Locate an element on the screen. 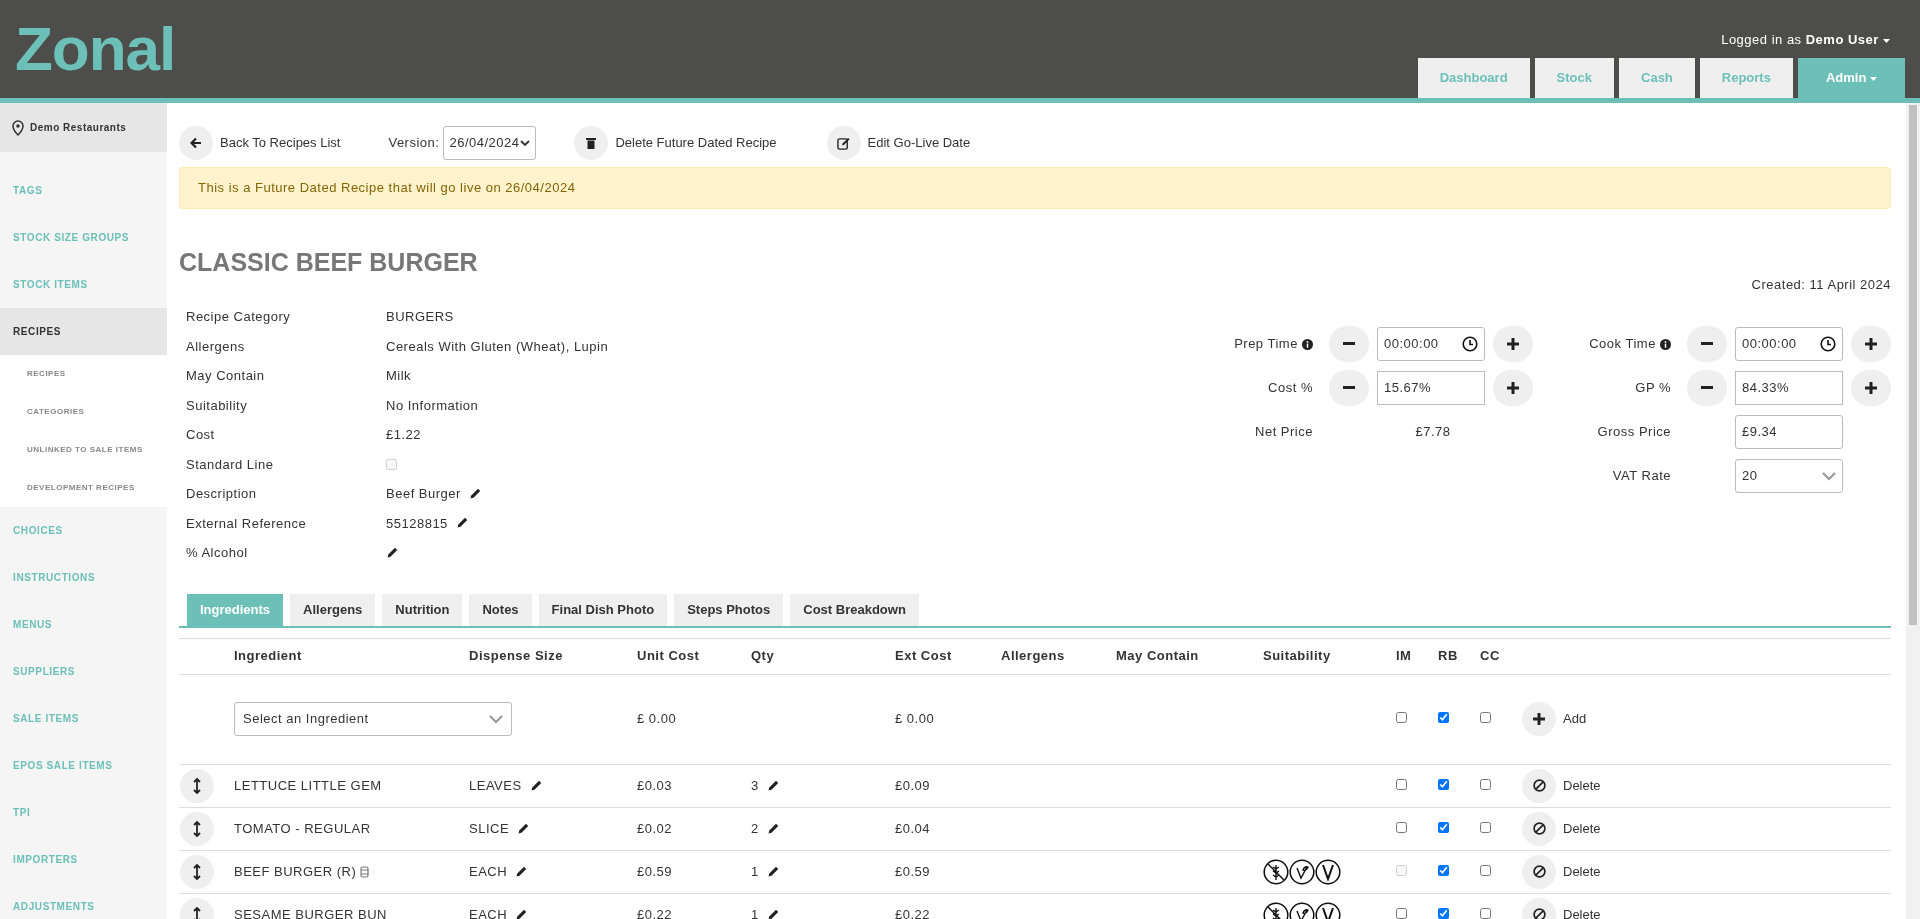 The image size is (1920, 919). edit-date-button: Edit Go-Live Date is located at coordinates (898, 143).